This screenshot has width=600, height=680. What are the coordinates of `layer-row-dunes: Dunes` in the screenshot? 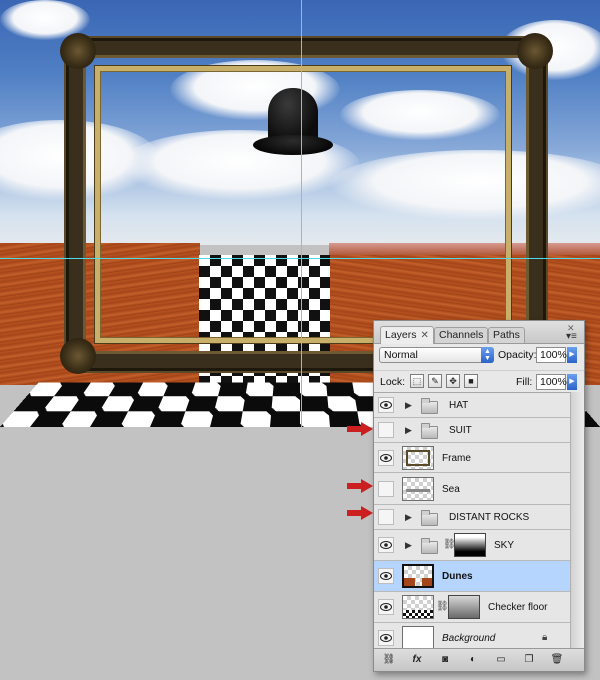 It's located at (472, 576).